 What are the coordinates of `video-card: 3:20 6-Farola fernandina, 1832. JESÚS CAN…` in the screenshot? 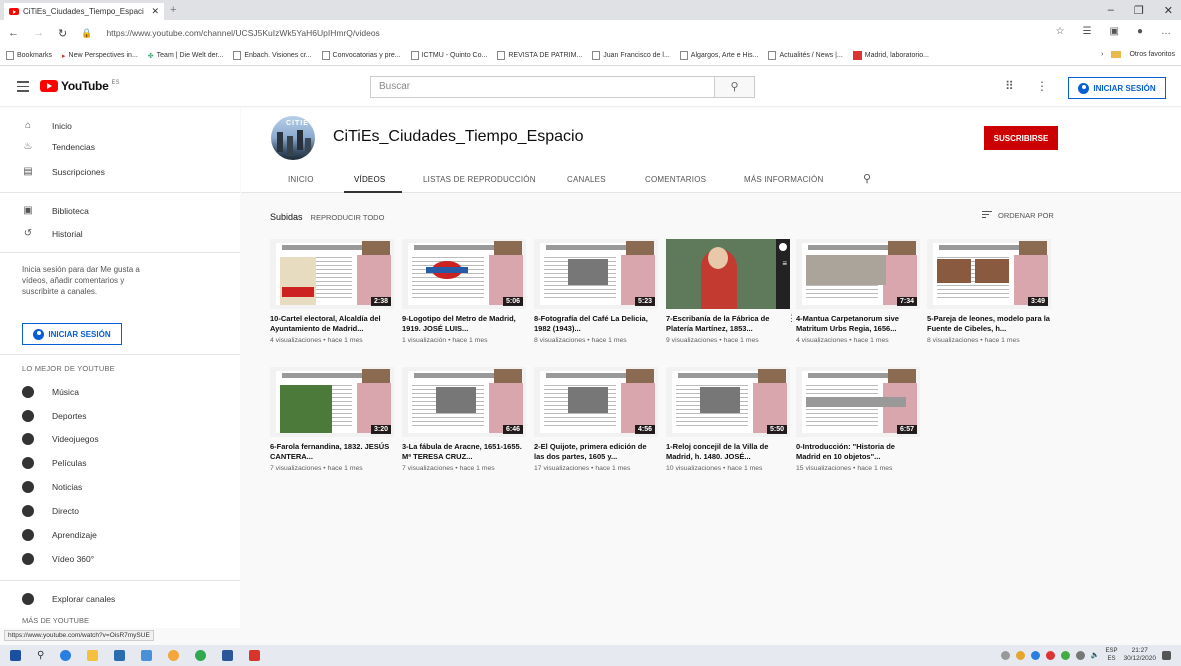 It's located at (332, 419).